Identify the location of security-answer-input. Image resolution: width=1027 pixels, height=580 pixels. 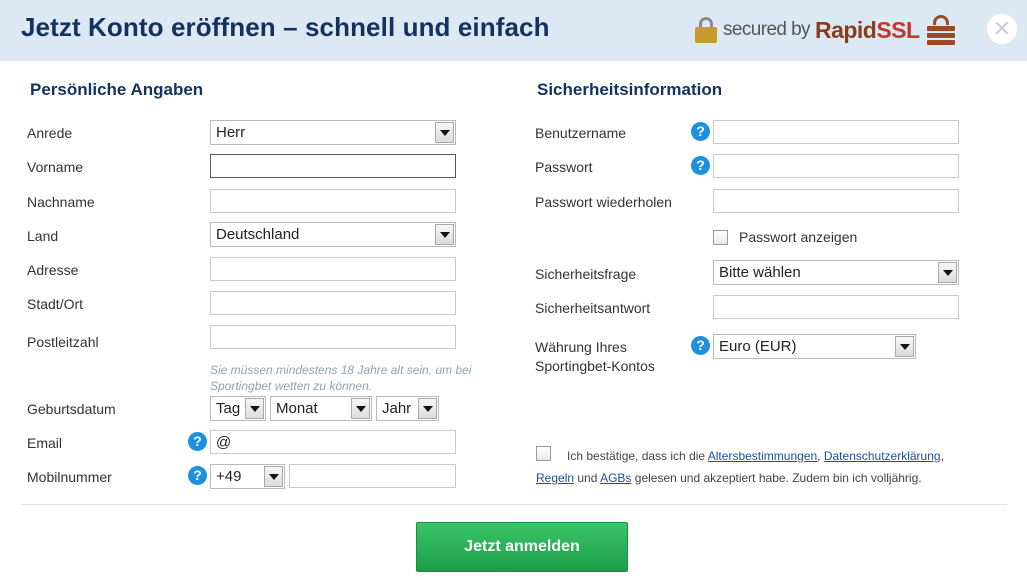
(836, 307).